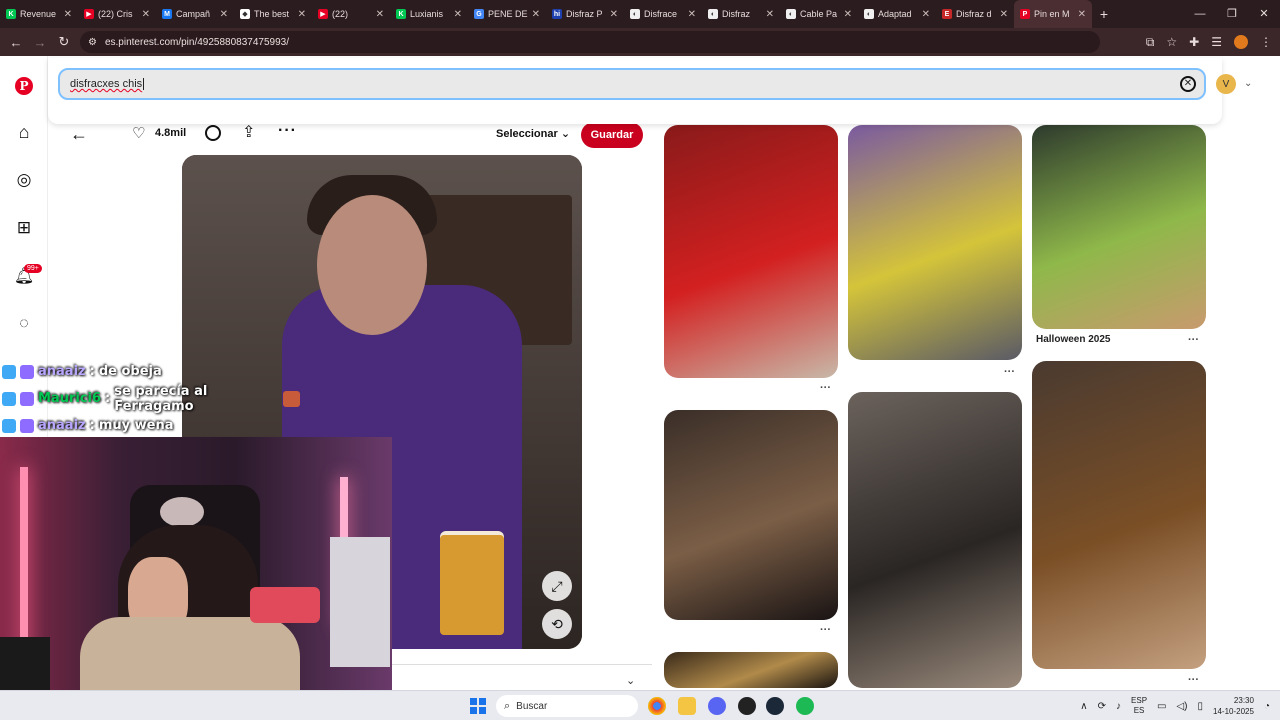 The image size is (1280, 720). What do you see at coordinates (429, 14) in the screenshot?
I see `browser-tab: K Luxianis ✕` at bounding box center [429, 14].